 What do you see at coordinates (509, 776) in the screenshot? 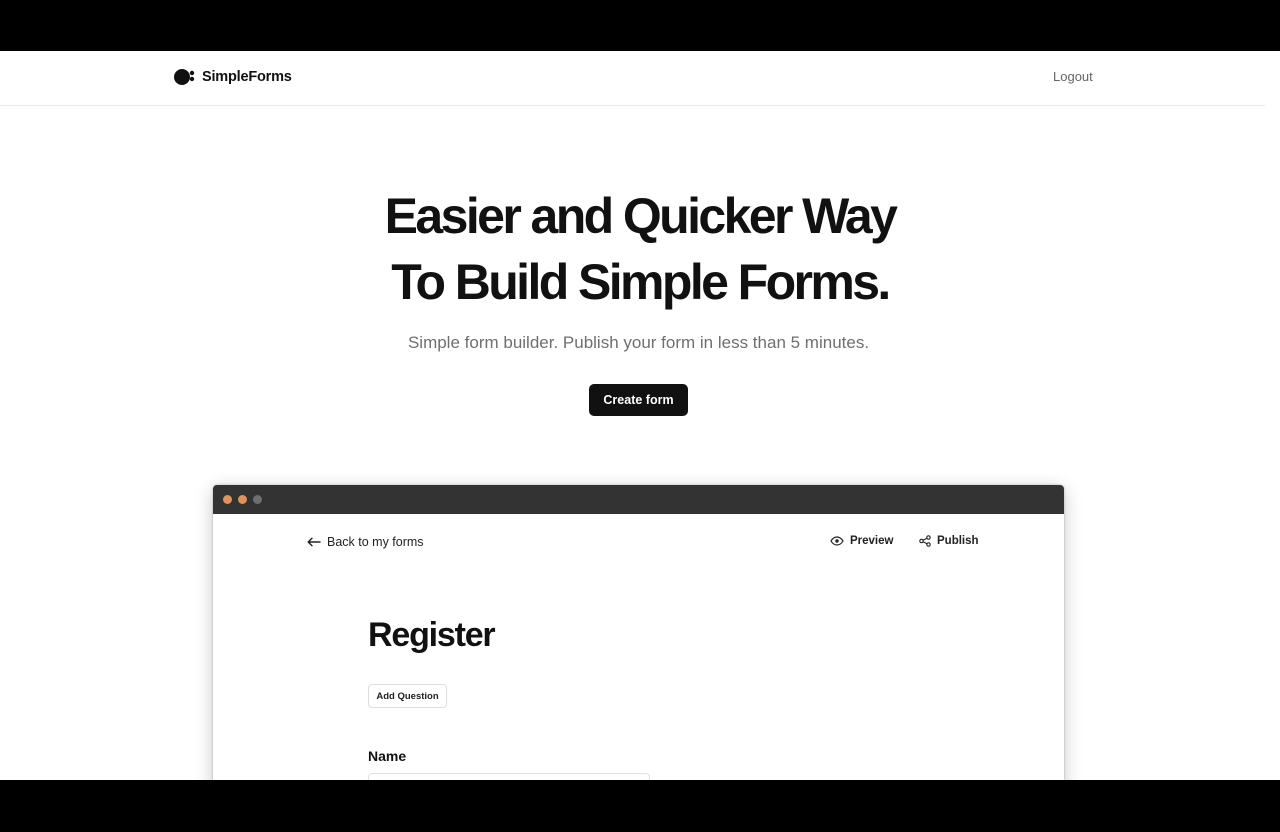
I see `name-input` at bounding box center [509, 776].